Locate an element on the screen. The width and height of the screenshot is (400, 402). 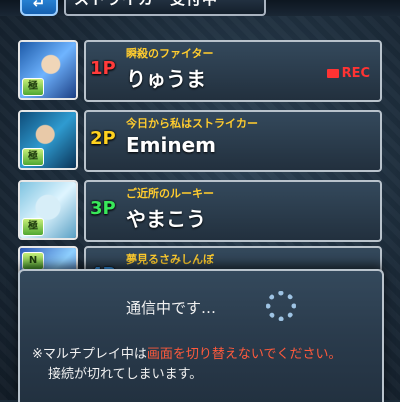
player-tagline: 今日から私はストライカー is located at coordinates (192, 123).